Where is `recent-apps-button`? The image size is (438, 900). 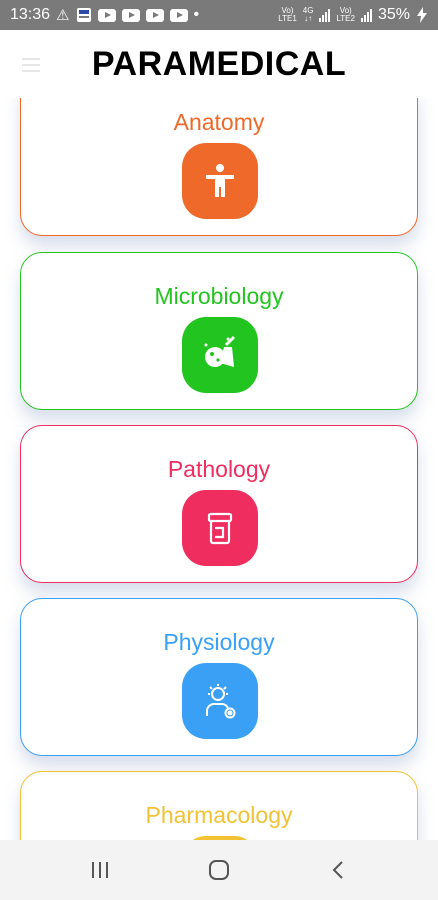 recent-apps-button is located at coordinates (100, 870).